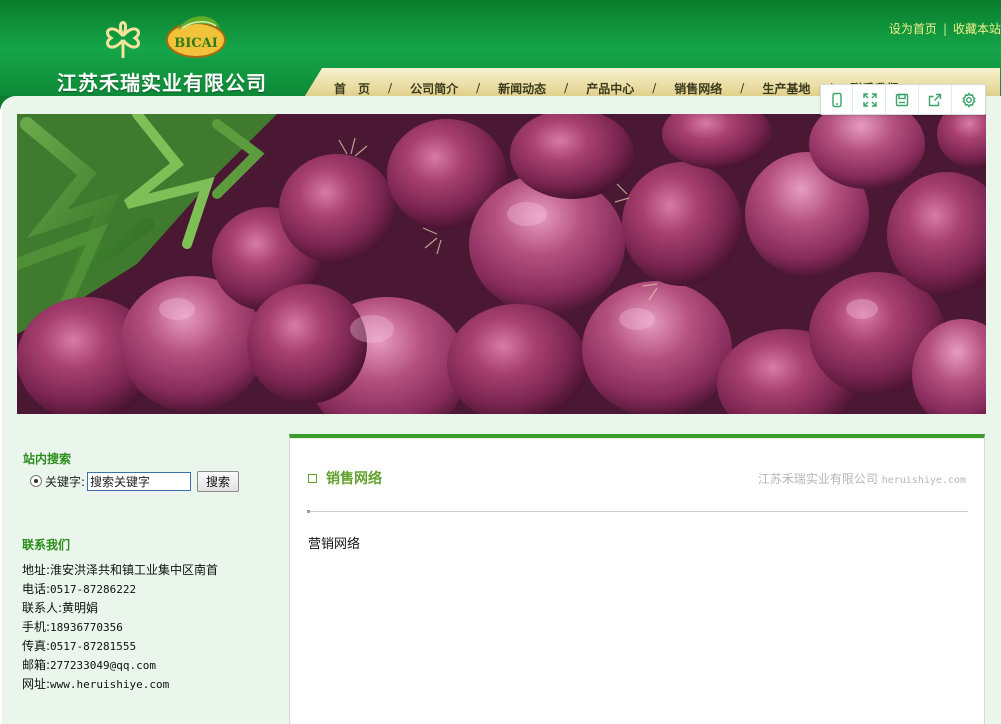 The image size is (1001, 724). Describe the element at coordinates (120, 570) in the screenshot. I see `contact-address: 地址:淮安洪泽共和镇工业集中区南首` at that location.